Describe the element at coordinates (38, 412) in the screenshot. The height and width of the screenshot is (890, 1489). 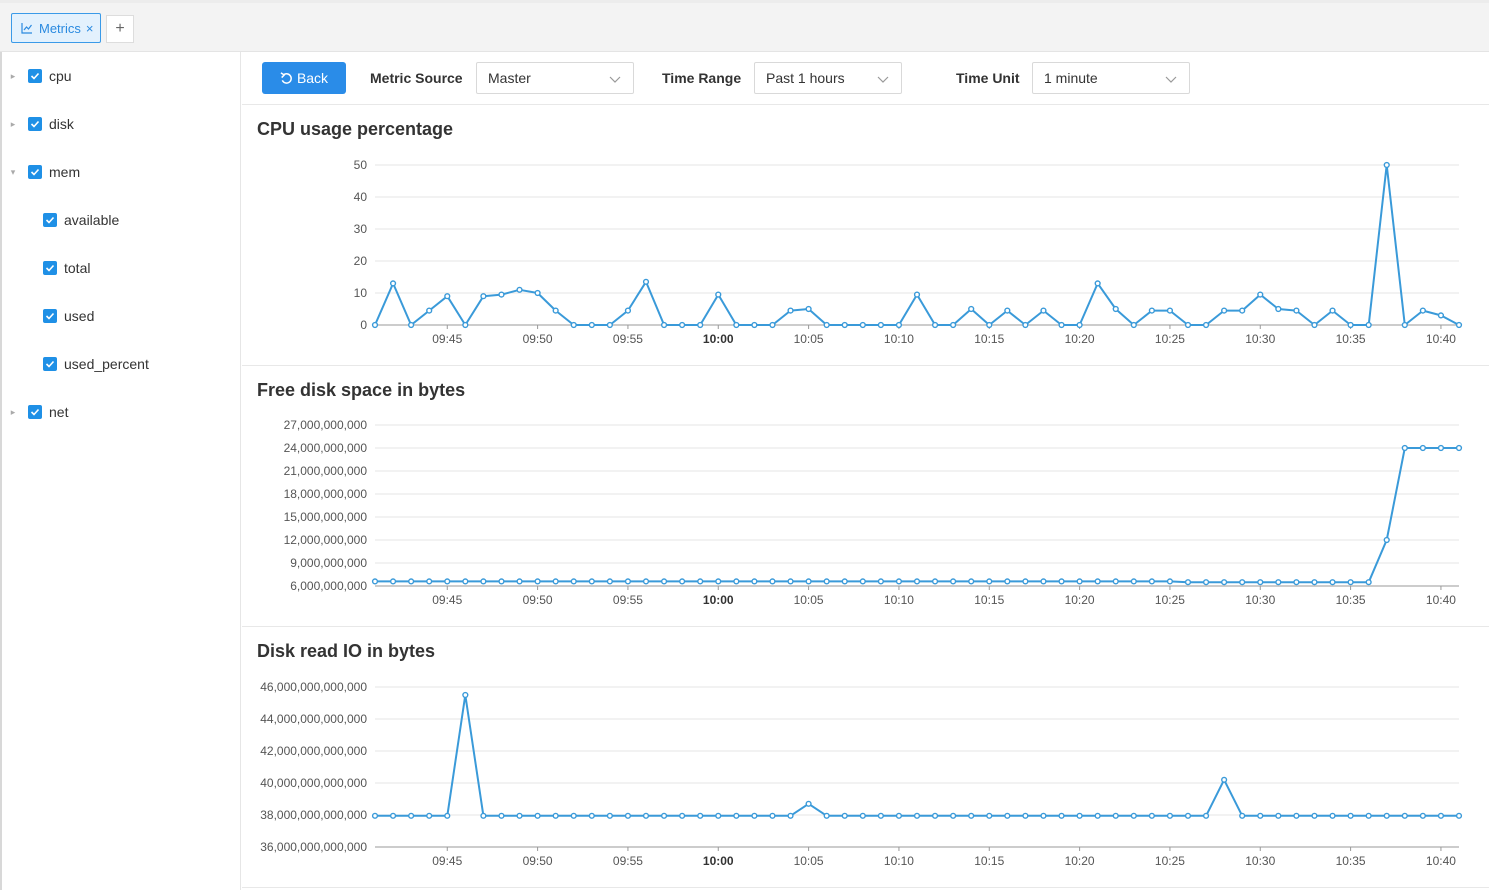
I see `tree-item-net: ▸ net` at that location.